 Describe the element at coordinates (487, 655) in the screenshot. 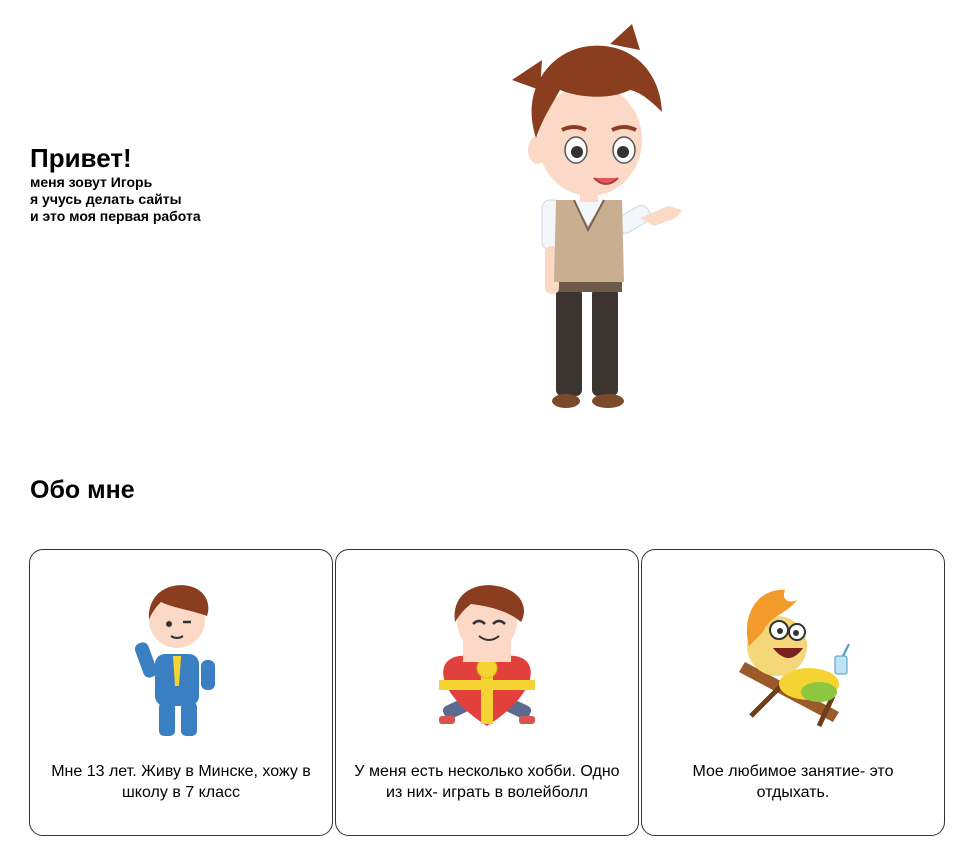

I see `boy-with-heart-gift-icon` at that location.